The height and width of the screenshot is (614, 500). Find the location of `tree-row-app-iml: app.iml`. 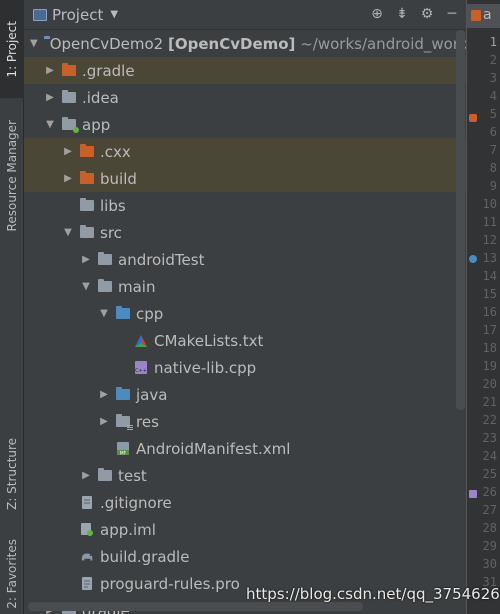

tree-row-app-iml: app.iml is located at coordinates (245, 529).